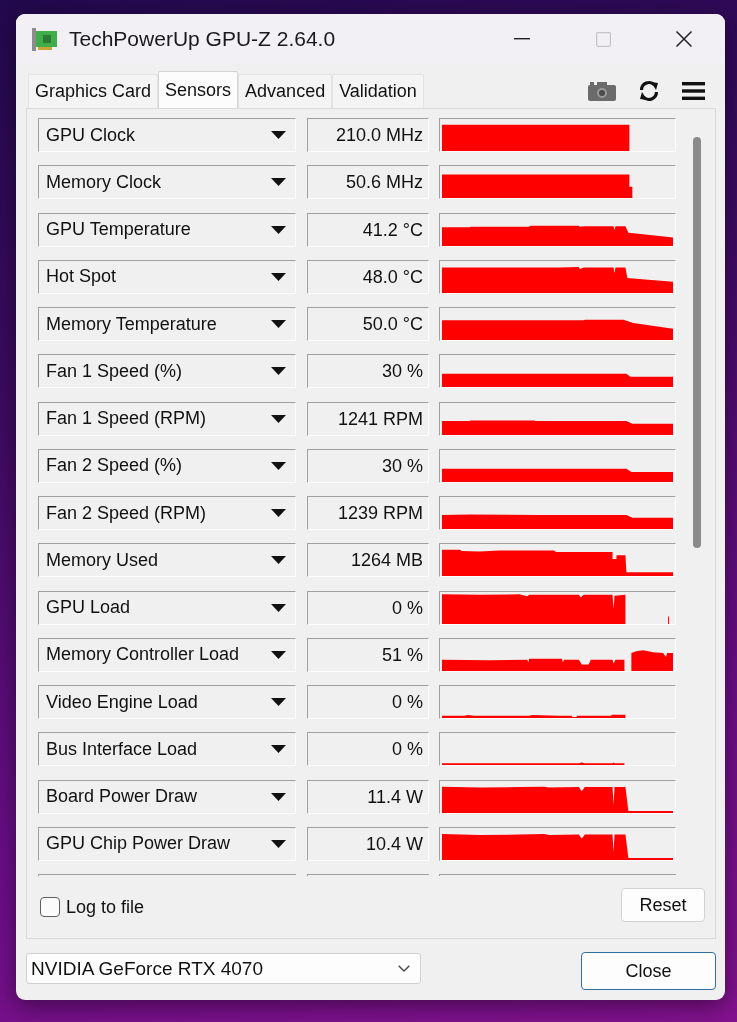 The width and height of the screenshot is (737, 1022). I want to click on sensor-value: 41.2 °C, so click(368, 229).